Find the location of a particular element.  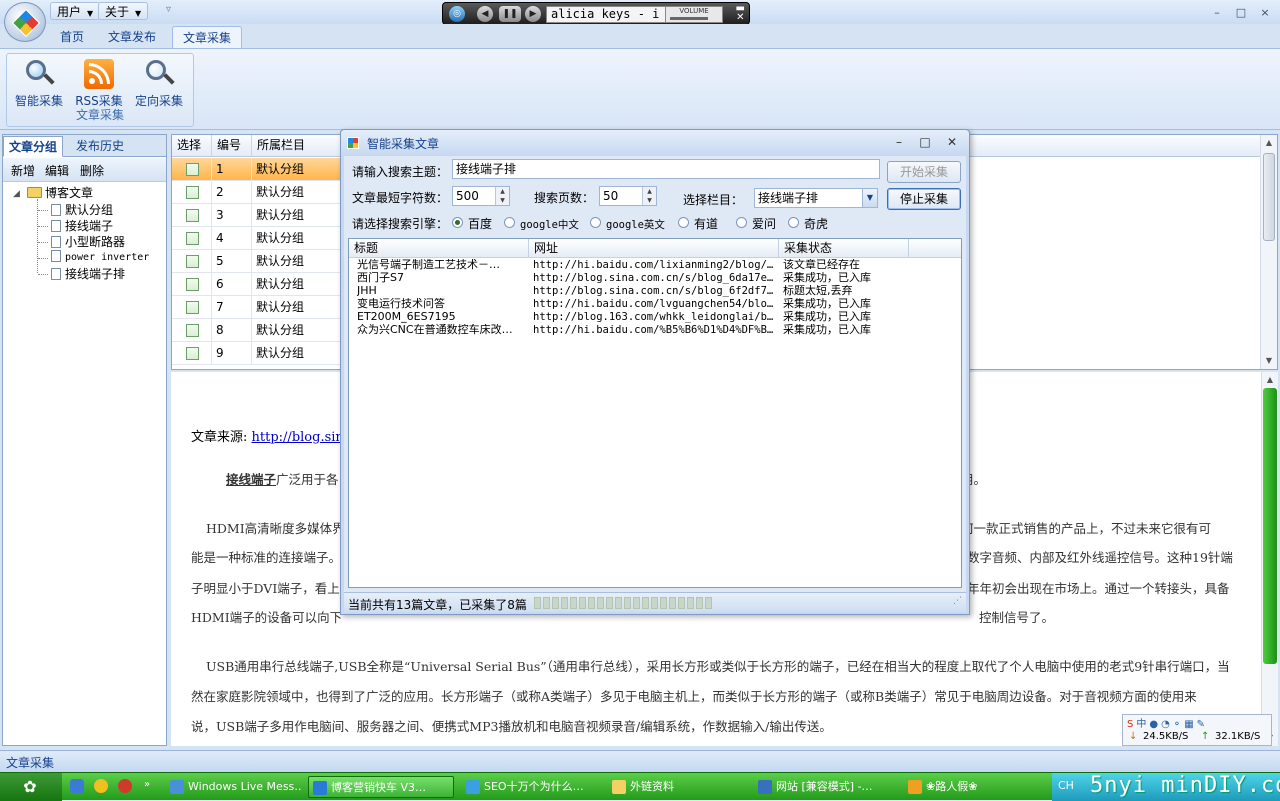

col-status: 采集状态 is located at coordinates (844, 248).